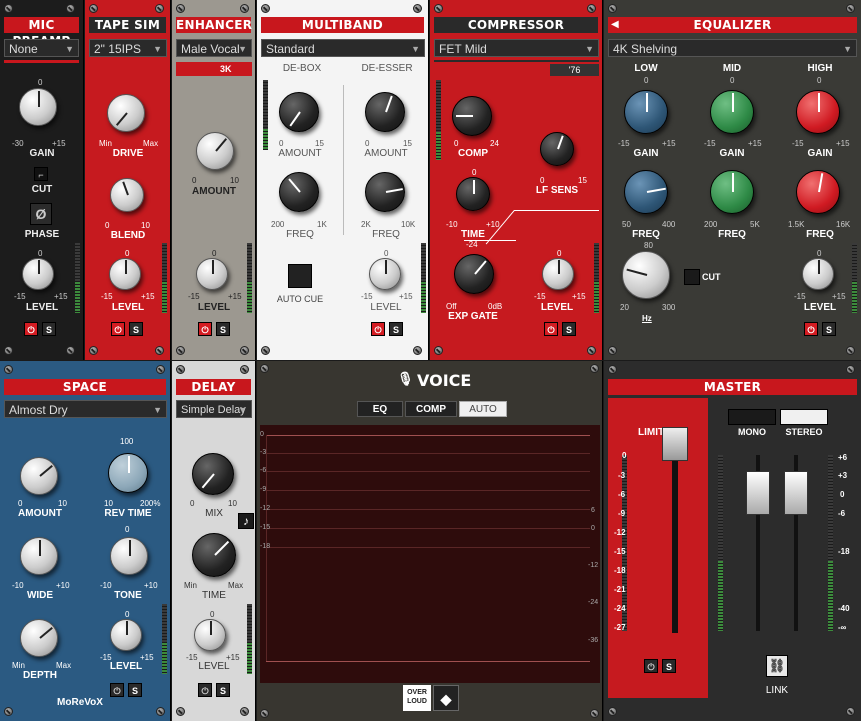  Describe the element at coordinates (129, 556) in the screenshot. I see `tone-knob` at that location.